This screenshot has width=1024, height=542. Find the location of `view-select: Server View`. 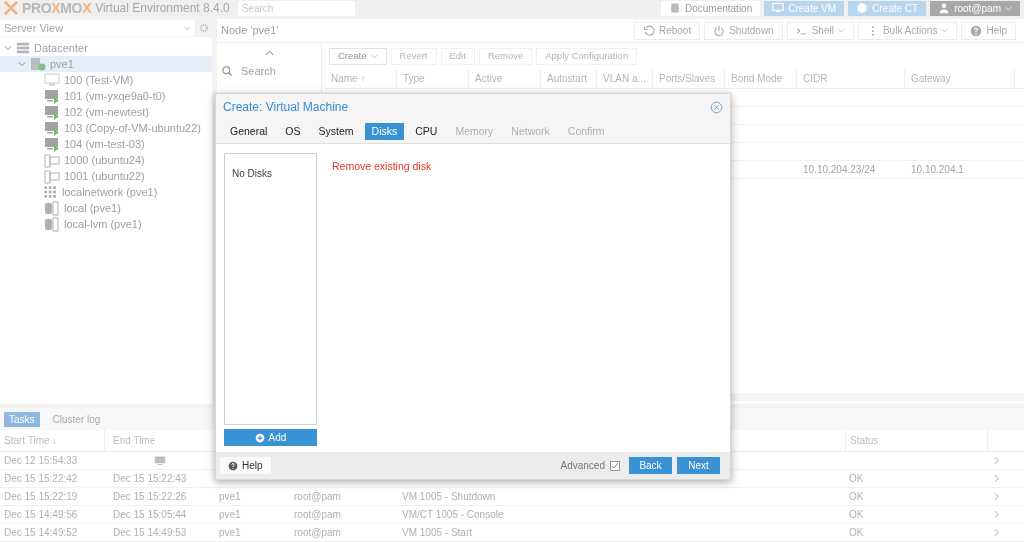

view-select: Server View is located at coordinates (97, 28).